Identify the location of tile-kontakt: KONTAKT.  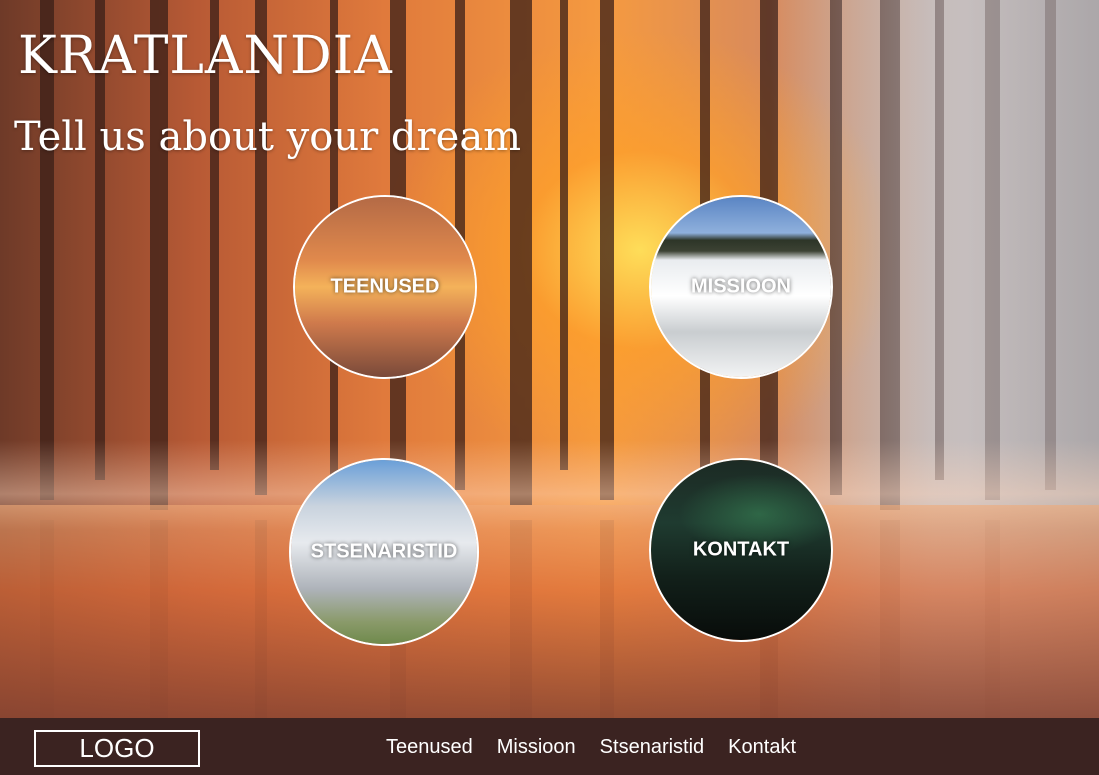
(741, 550).